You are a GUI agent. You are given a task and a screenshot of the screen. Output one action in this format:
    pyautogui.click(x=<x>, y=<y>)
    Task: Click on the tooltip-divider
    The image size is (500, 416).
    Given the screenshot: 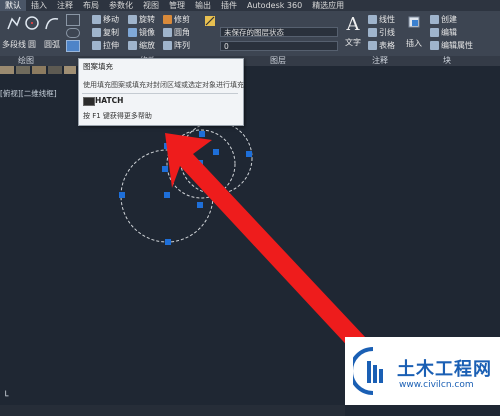 What is the action you would take?
    pyautogui.click(x=160, y=93)
    